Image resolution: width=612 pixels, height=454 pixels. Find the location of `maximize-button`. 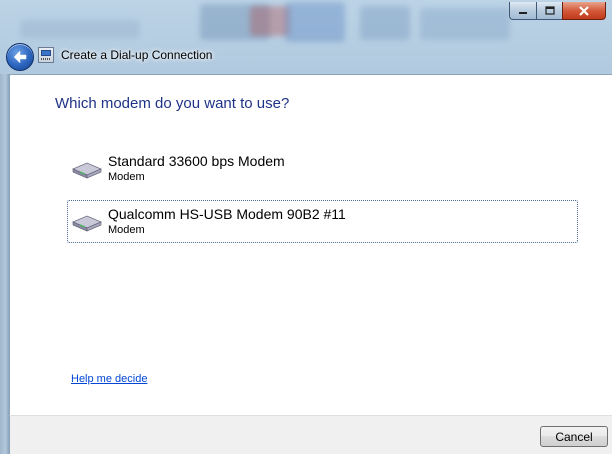

maximize-button is located at coordinates (549, 11).